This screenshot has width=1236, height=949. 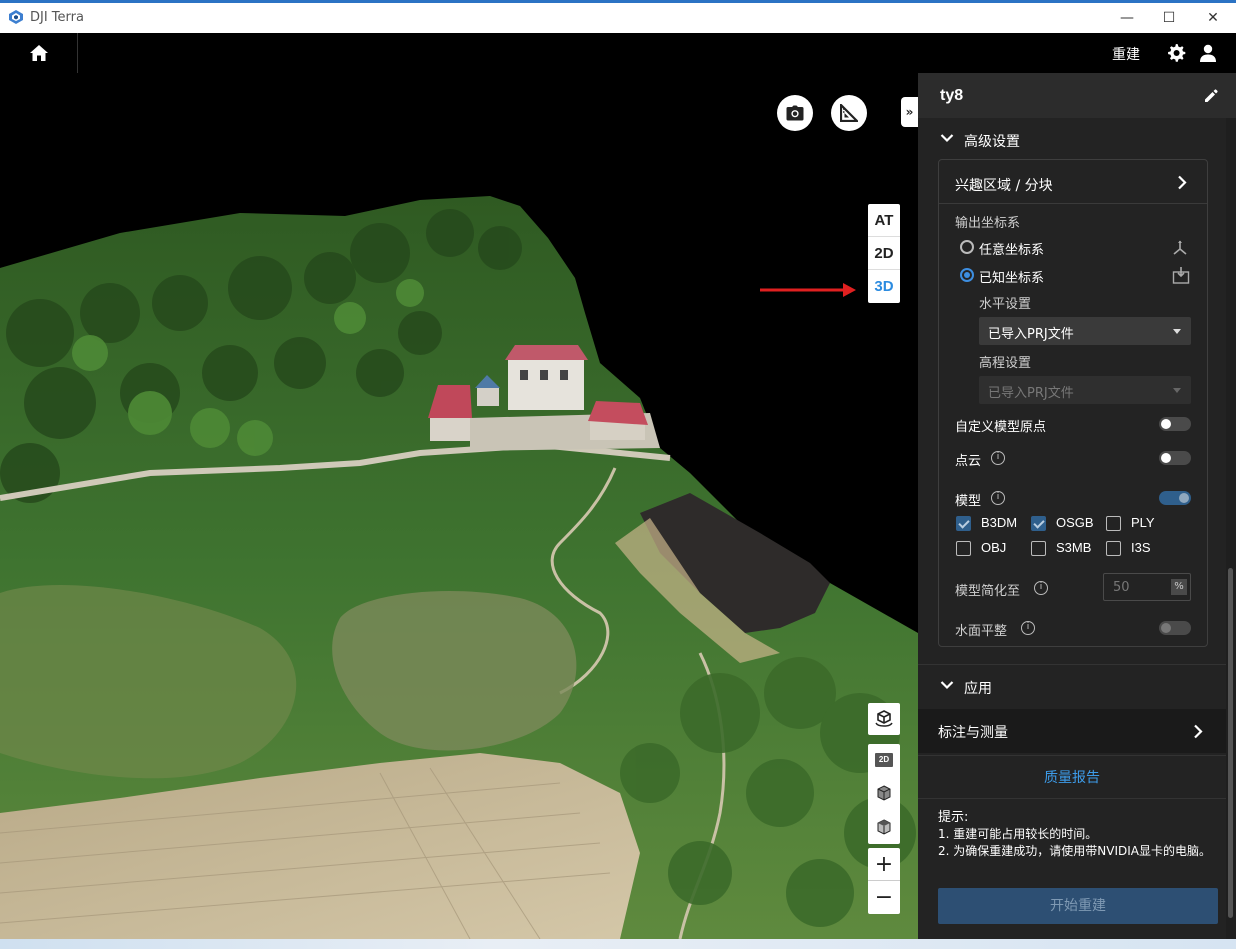 I want to click on triangle-ruler-icon, so click(x=849, y=113).